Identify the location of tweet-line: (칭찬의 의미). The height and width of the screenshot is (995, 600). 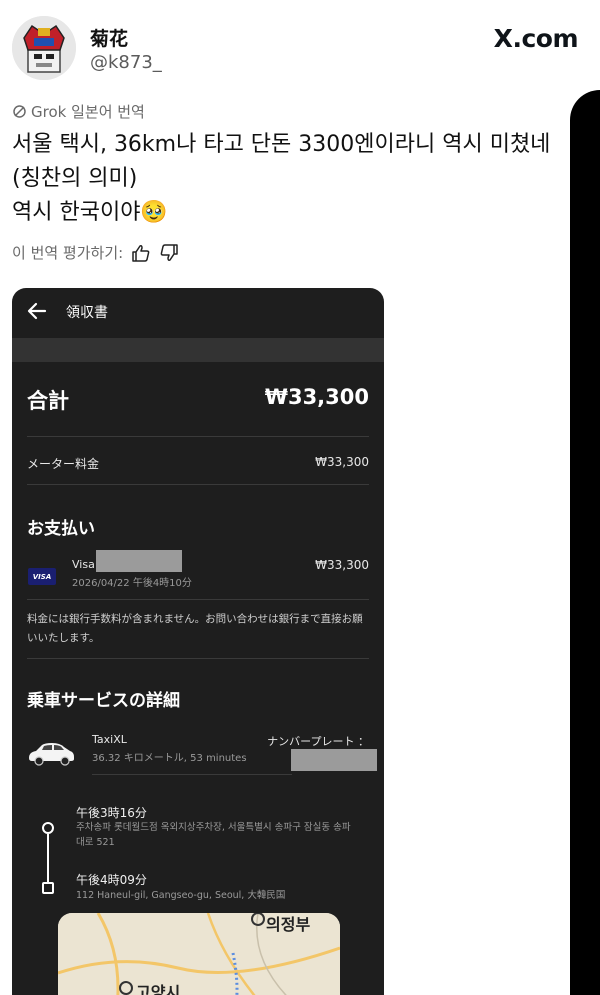
(75, 178).